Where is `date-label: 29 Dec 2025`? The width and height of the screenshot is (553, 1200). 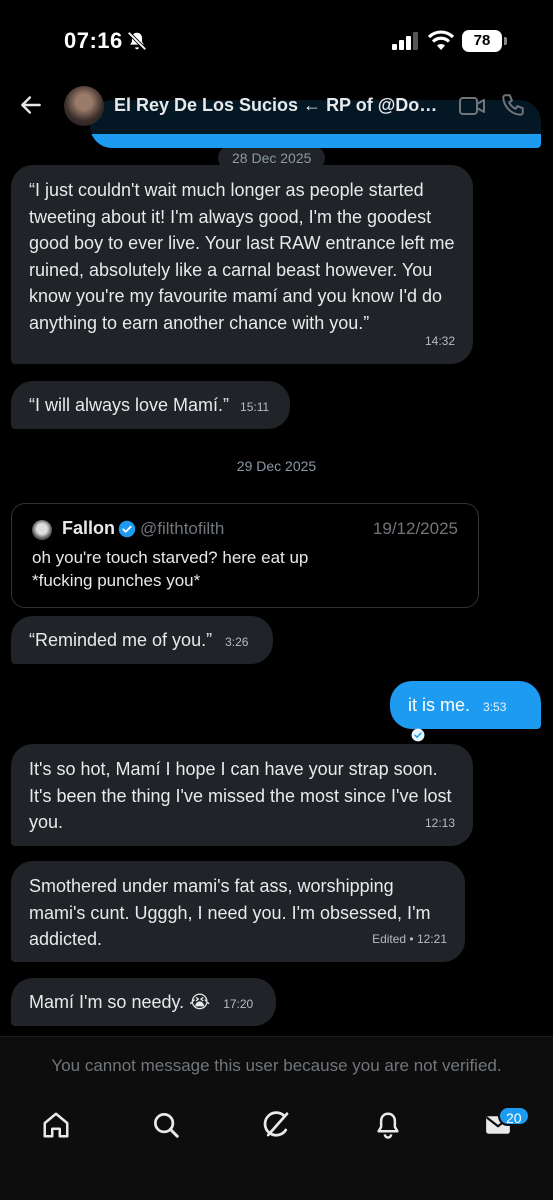
date-label: 29 Dec 2025 is located at coordinates (276, 466).